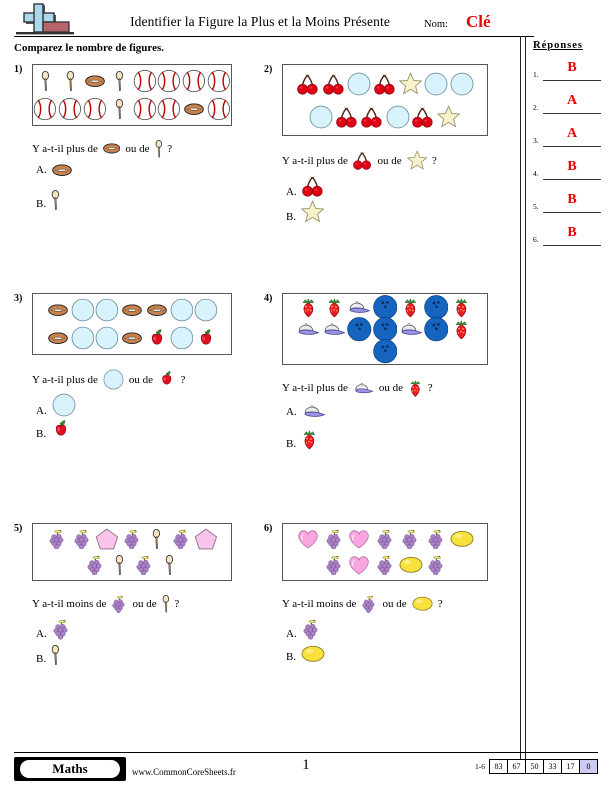  I want to click on bowling-ball-icon, so click(385, 351).